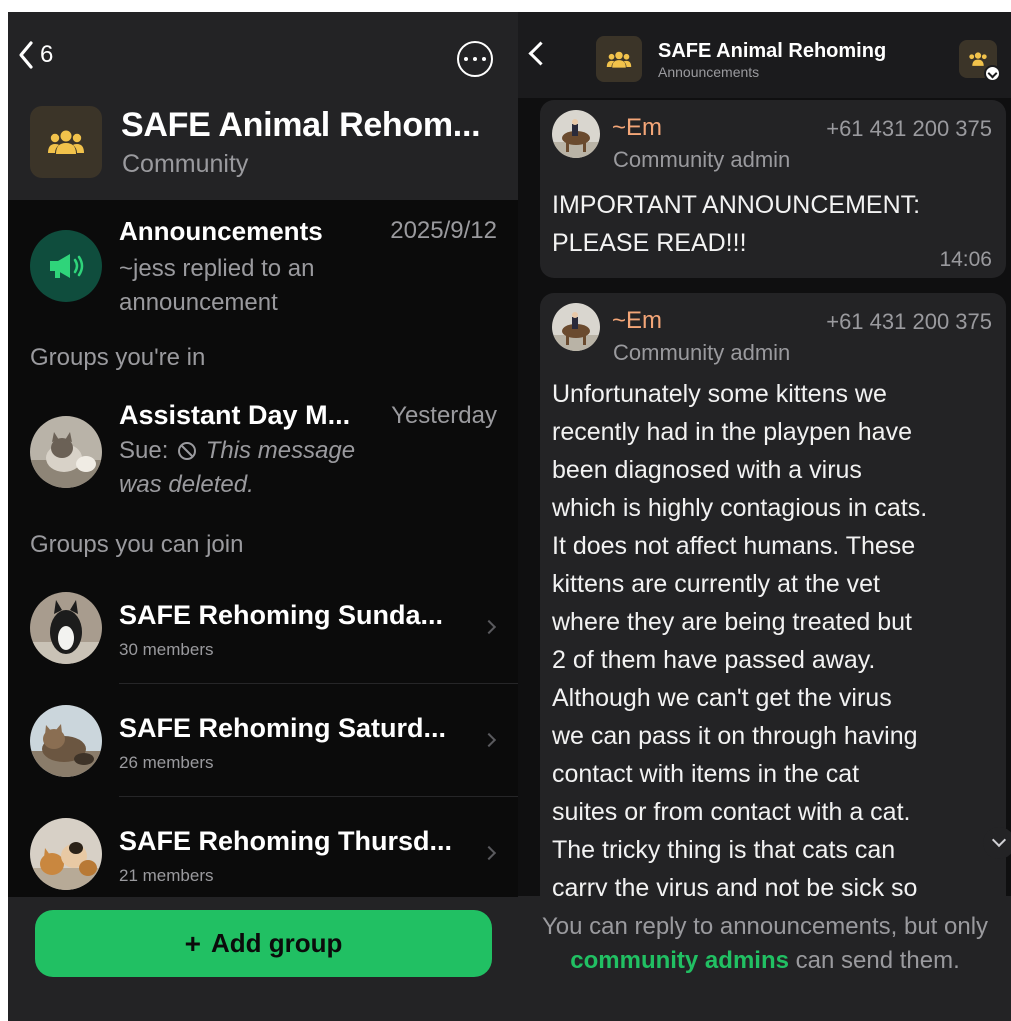  What do you see at coordinates (997, 843) in the screenshot?
I see `chevron-down-icon` at bounding box center [997, 843].